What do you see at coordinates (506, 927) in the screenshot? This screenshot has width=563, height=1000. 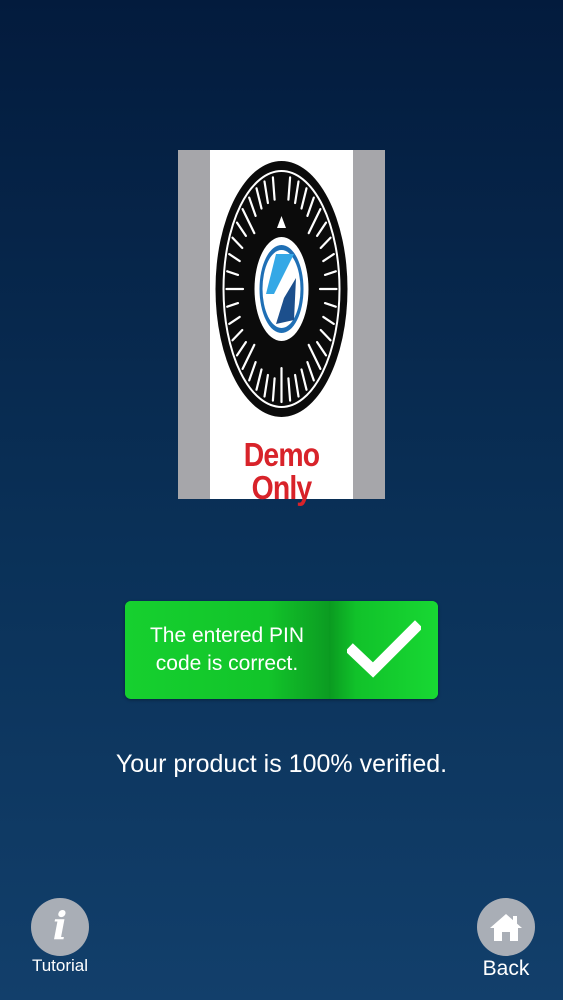 I see `home-icon` at bounding box center [506, 927].